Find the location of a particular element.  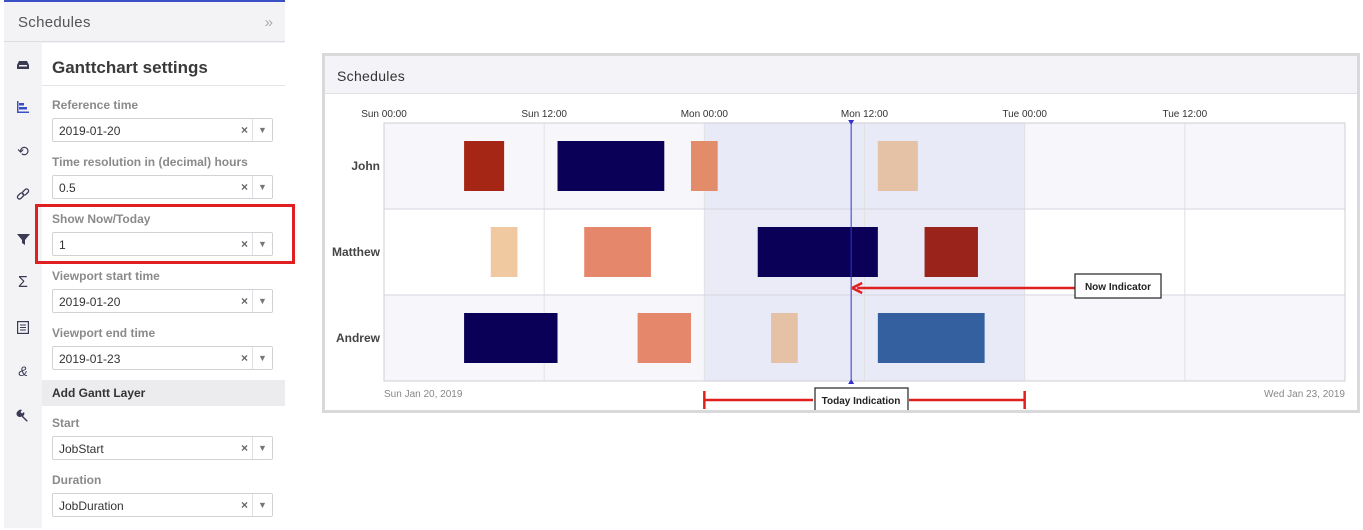

link-icon is located at coordinates (23, 195).